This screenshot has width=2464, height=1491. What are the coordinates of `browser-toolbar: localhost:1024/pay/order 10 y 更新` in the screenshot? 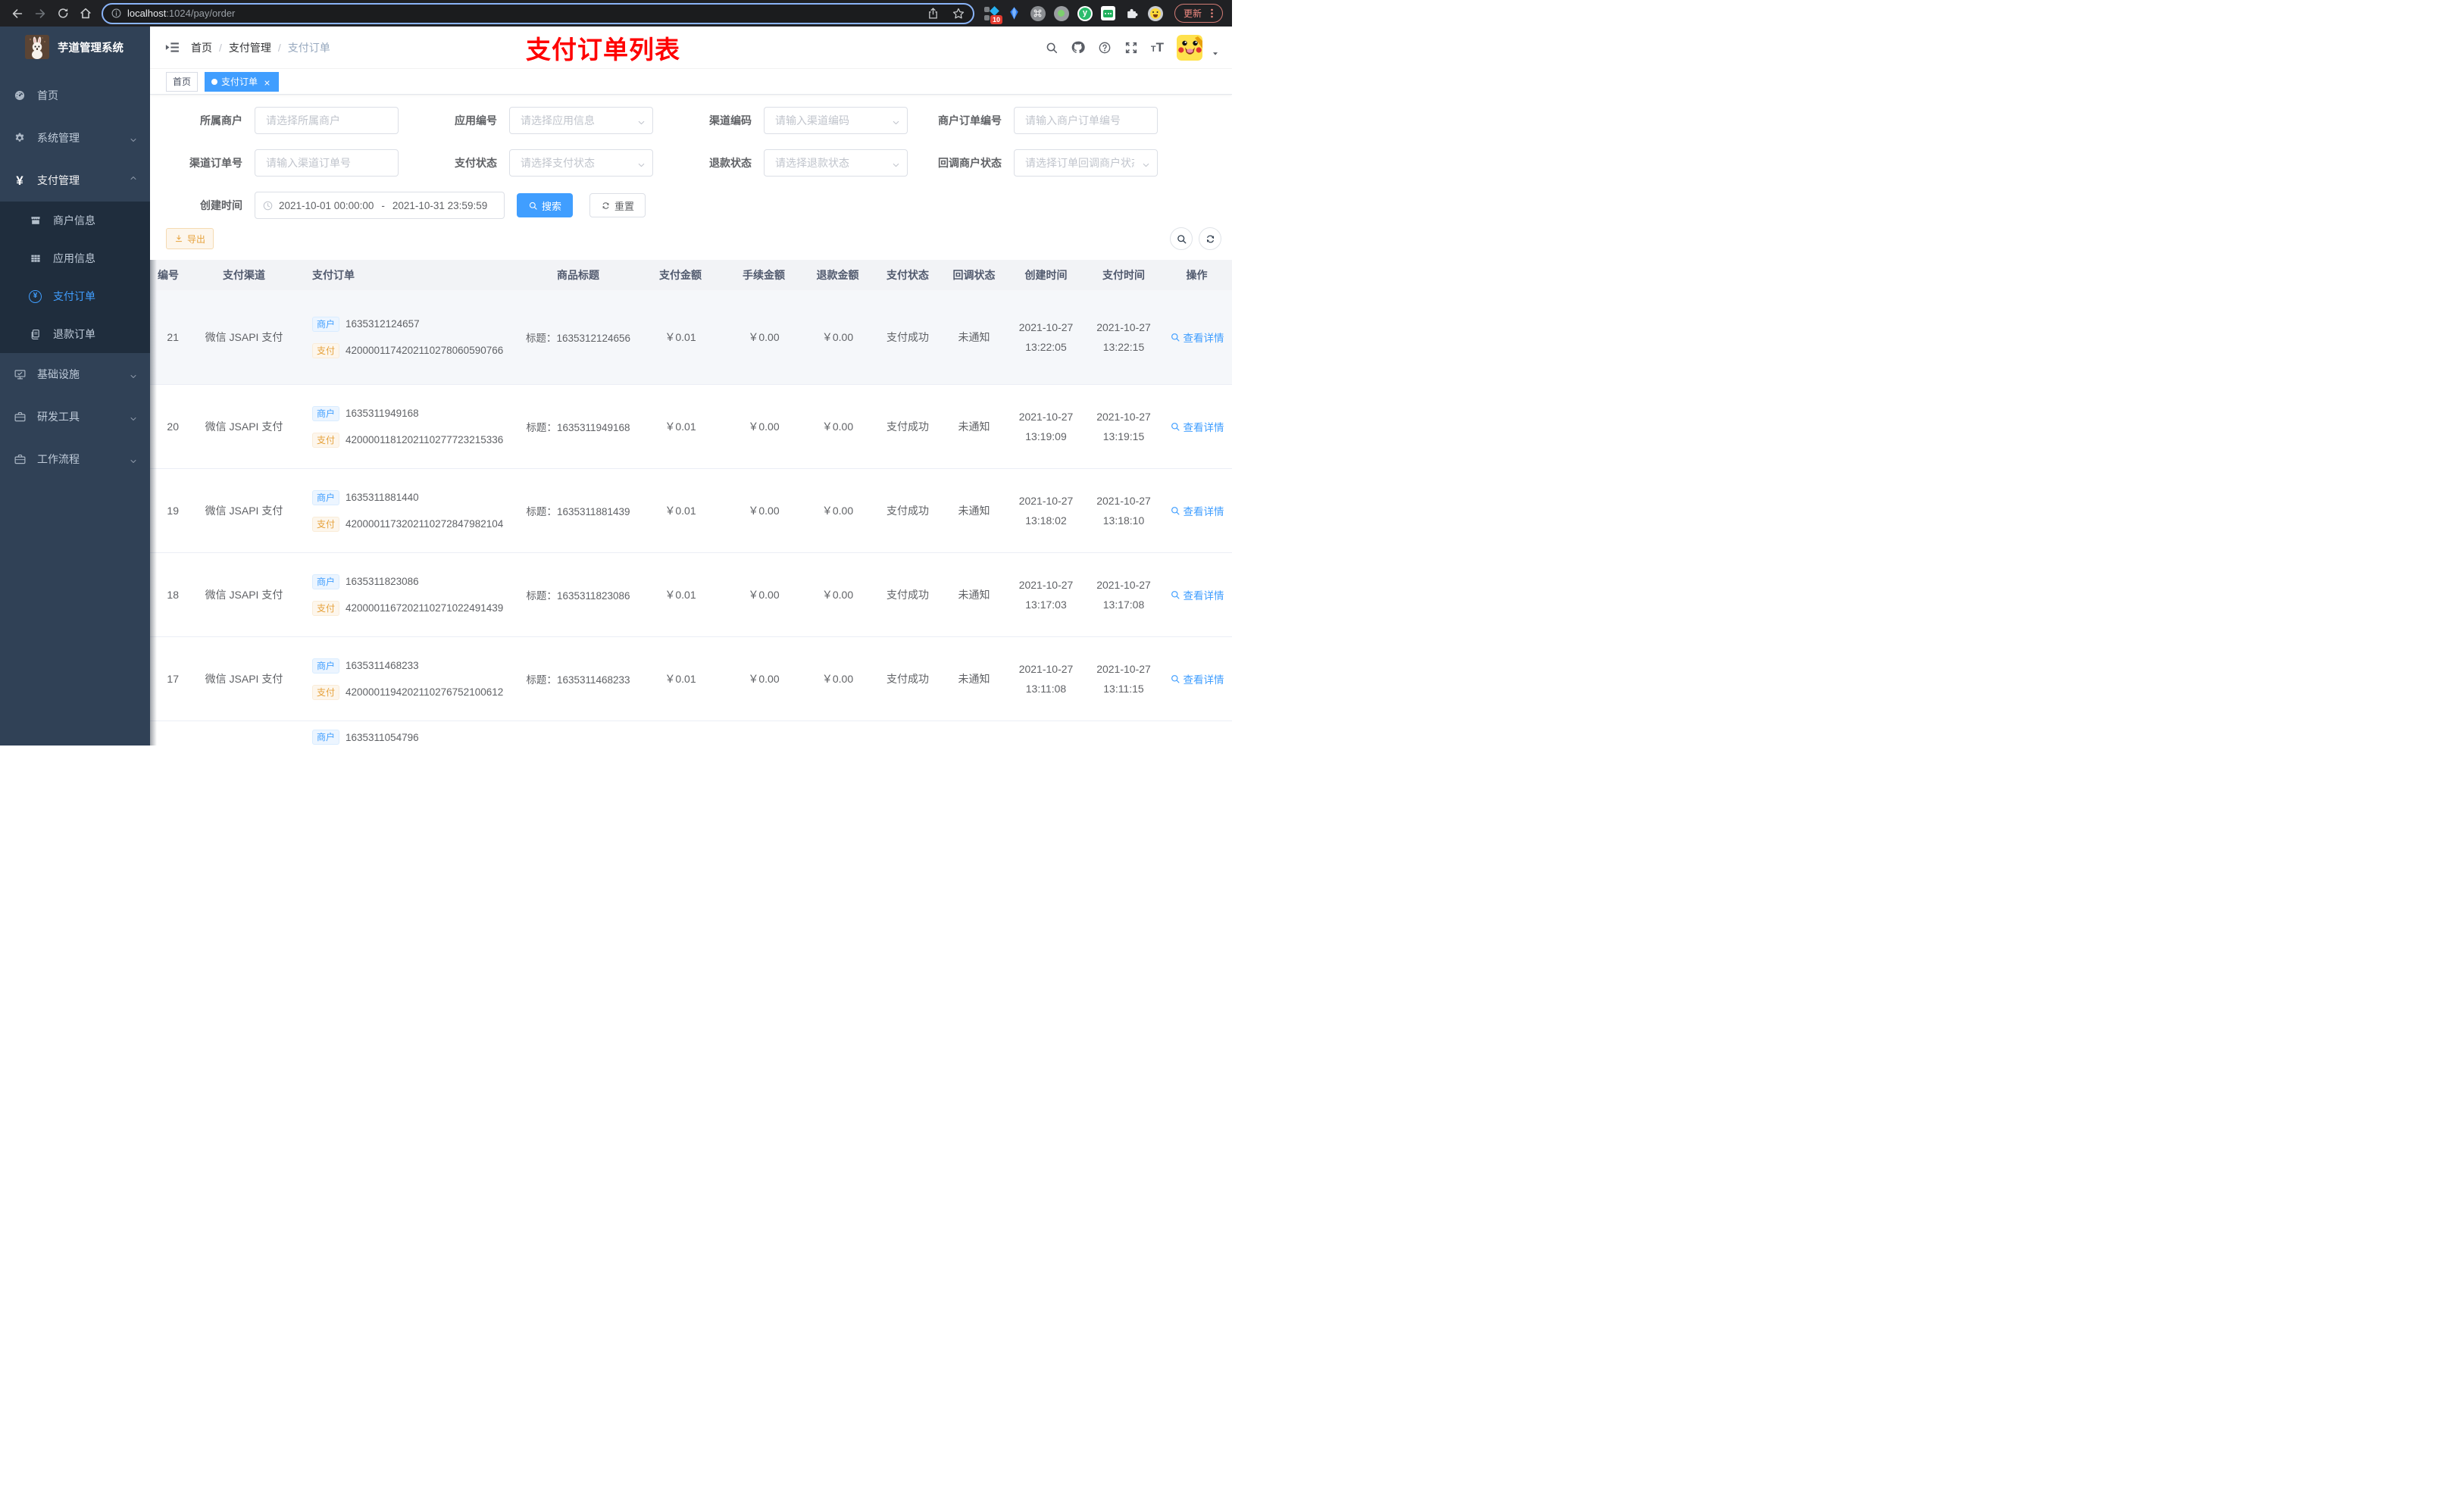 It's located at (616, 13).